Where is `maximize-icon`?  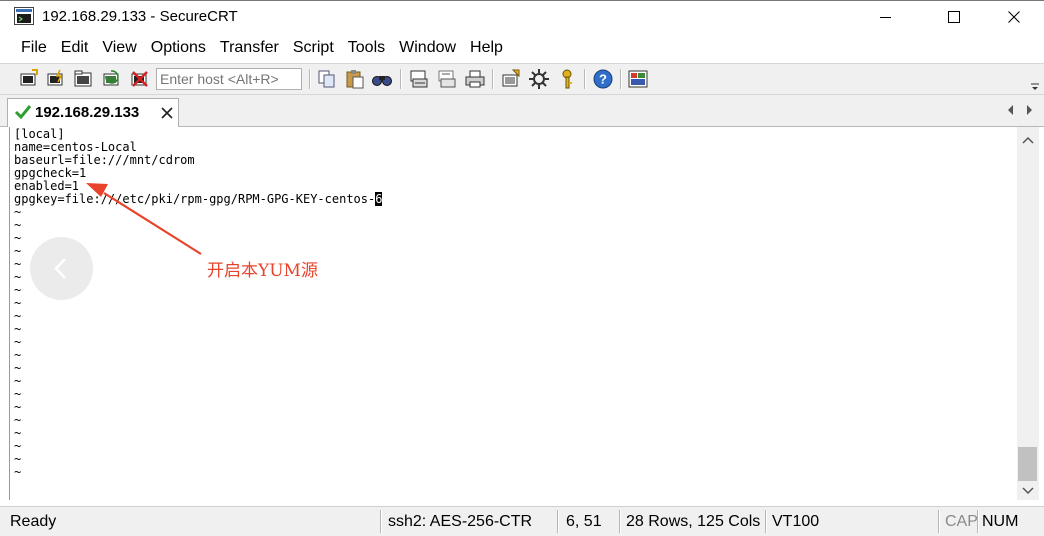 maximize-icon is located at coordinates (954, 17).